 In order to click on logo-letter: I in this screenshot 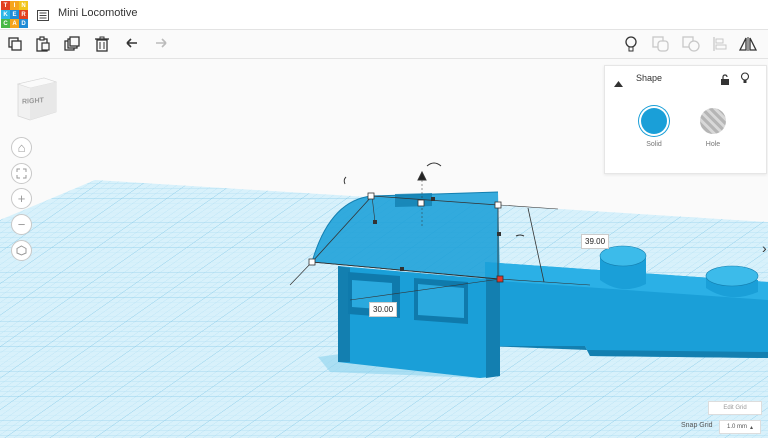, I will do `click(14, 5)`.